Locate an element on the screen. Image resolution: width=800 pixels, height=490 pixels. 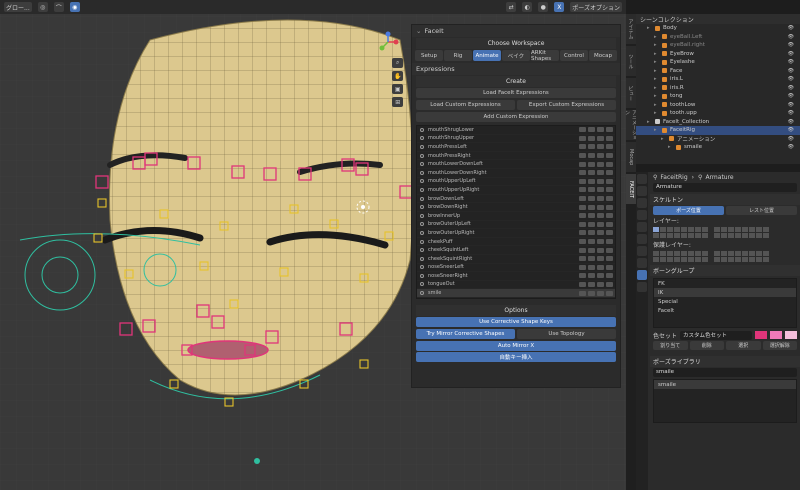
pose-library-field: smaile is located at coordinates (725, 372).